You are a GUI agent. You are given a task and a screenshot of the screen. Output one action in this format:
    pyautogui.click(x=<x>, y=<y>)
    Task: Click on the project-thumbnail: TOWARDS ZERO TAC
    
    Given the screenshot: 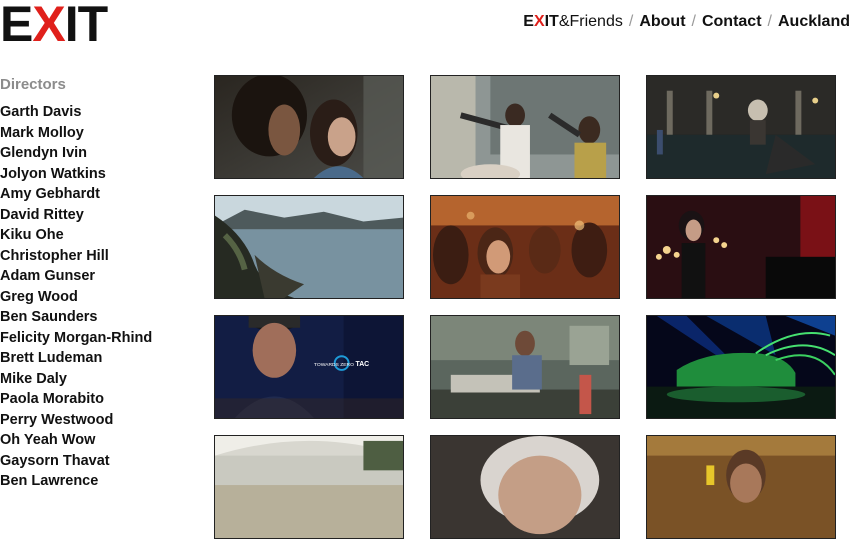 What is the action you would take?
    pyautogui.click(x=309, y=367)
    